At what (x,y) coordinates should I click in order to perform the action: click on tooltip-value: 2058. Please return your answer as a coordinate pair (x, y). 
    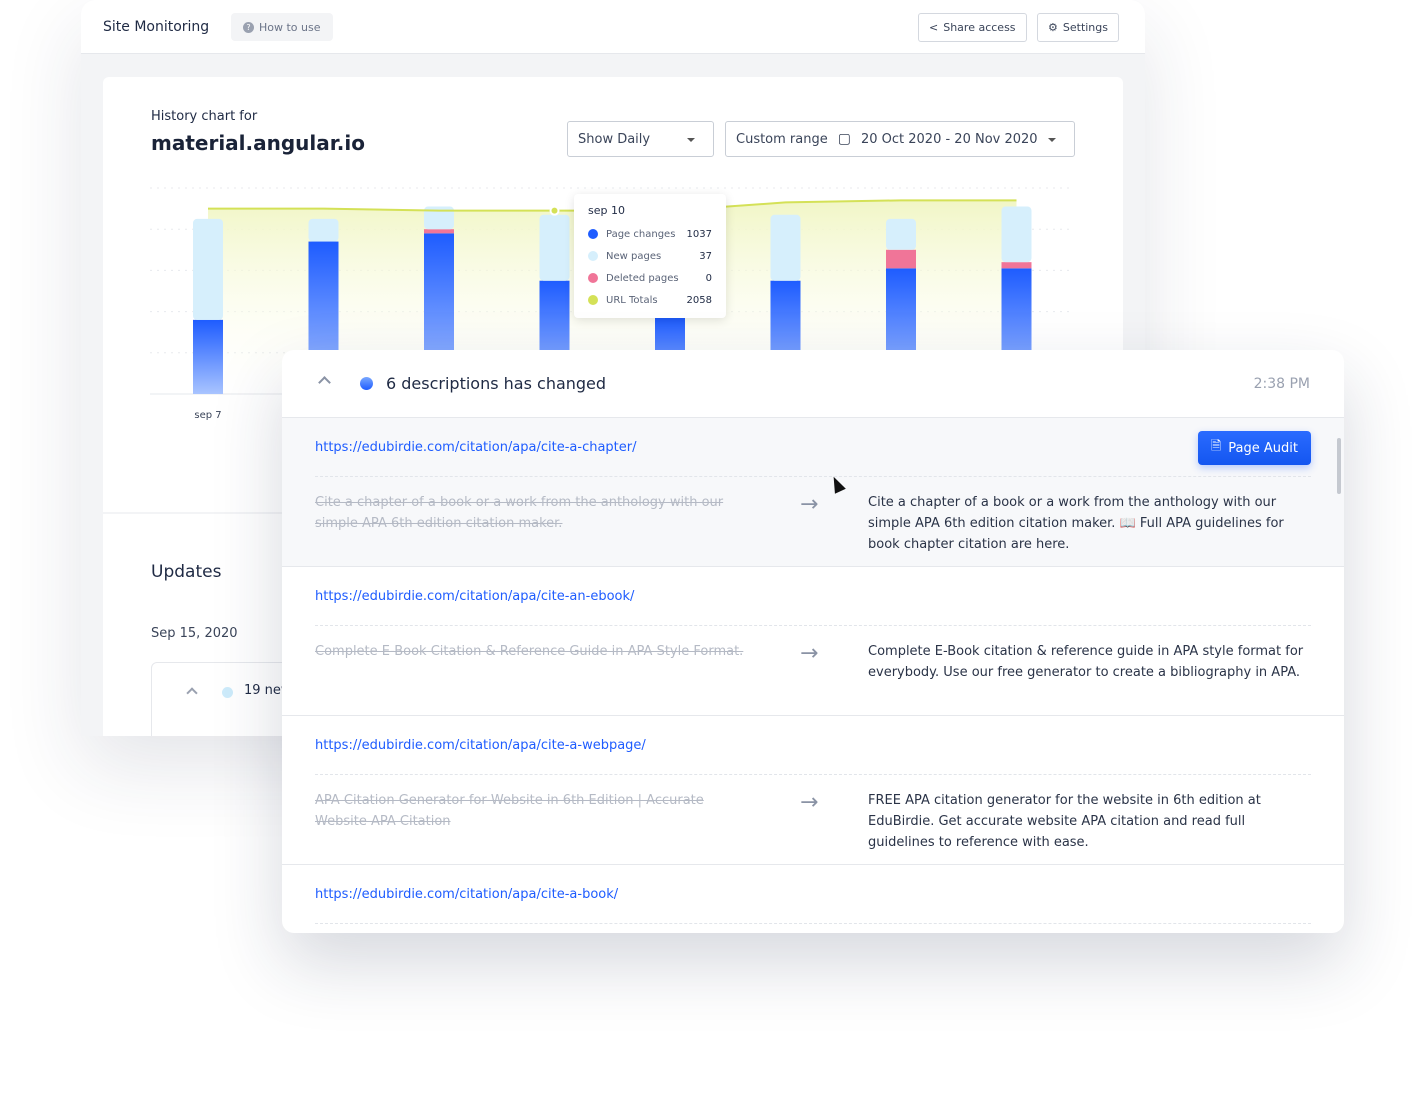
    Looking at the image, I should click on (699, 300).